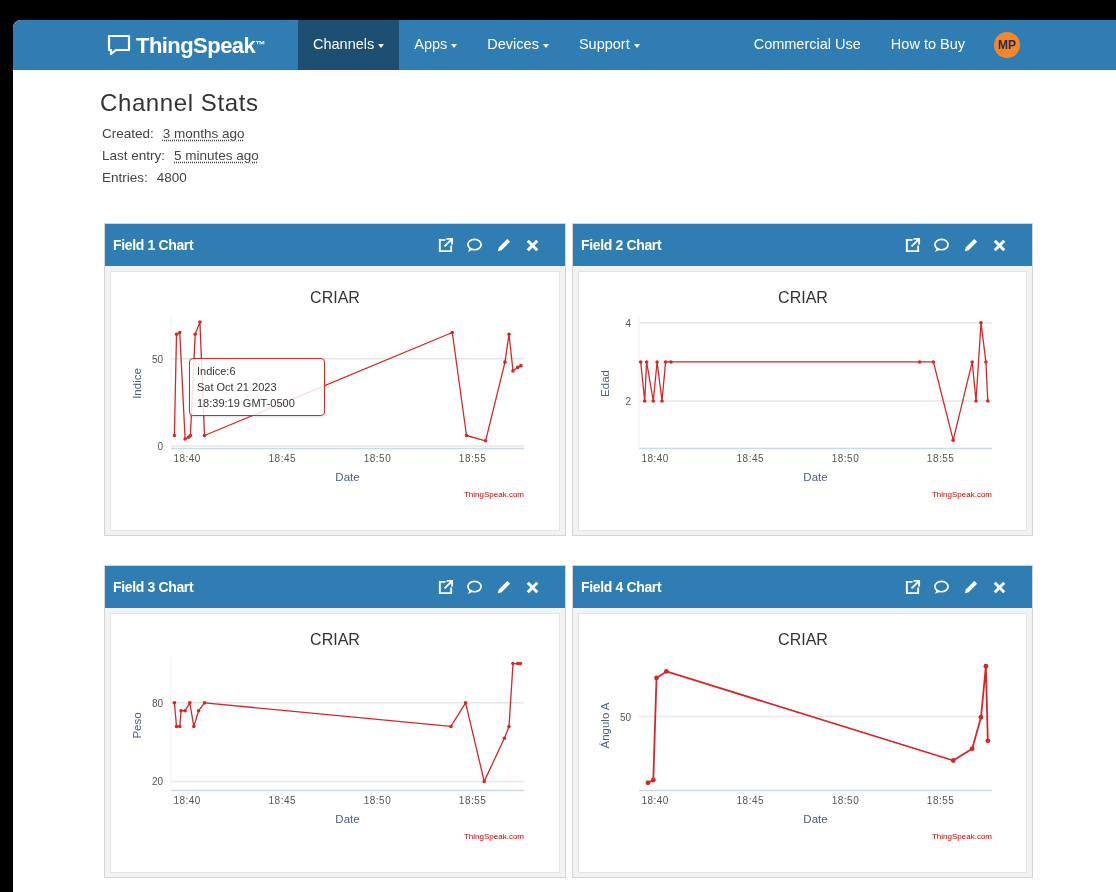 Image resolution: width=1116 pixels, height=892 pixels. I want to click on panel-title: Field 3 Chart, so click(153, 587).